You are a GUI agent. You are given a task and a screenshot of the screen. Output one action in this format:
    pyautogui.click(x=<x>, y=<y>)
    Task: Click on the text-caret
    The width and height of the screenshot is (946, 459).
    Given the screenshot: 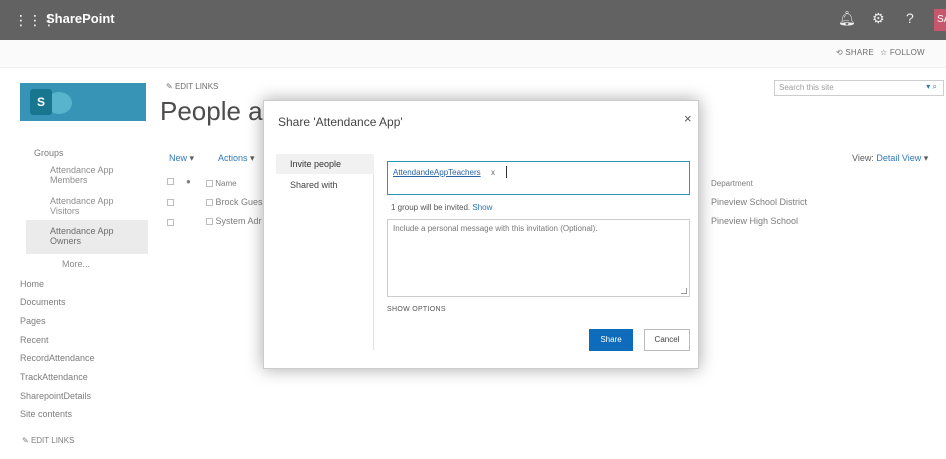 What is the action you would take?
    pyautogui.click(x=506, y=172)
    